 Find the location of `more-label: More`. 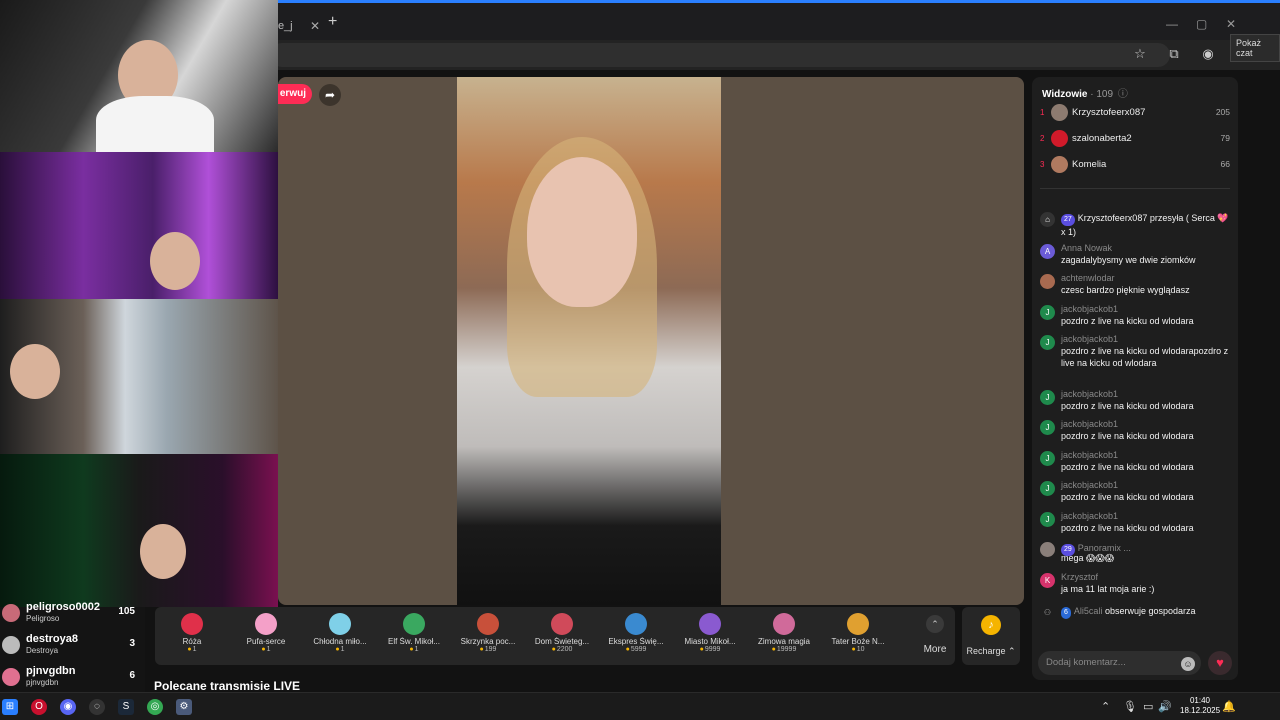

more-label: More is located at coordinates (935, 649).